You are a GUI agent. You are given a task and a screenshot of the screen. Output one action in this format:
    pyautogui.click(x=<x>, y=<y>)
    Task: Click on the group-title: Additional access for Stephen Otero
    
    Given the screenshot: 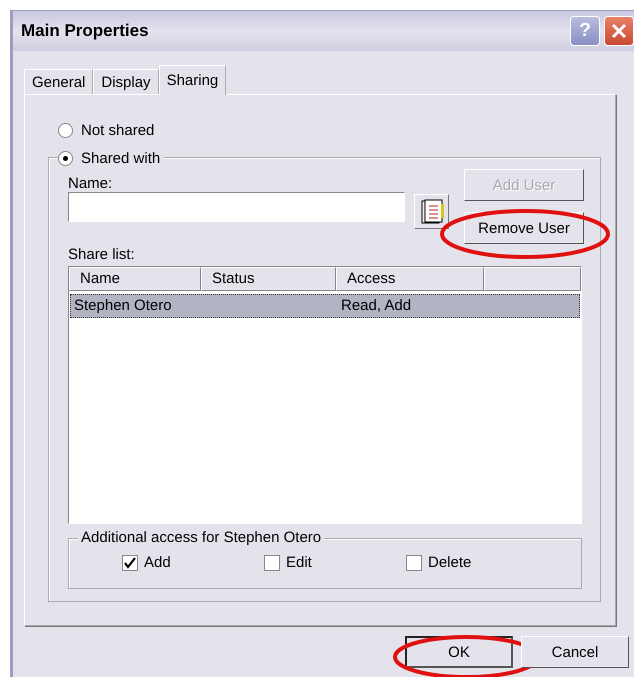 What is the action you would take?
    pyautogui.click(x=201, y=537)
    